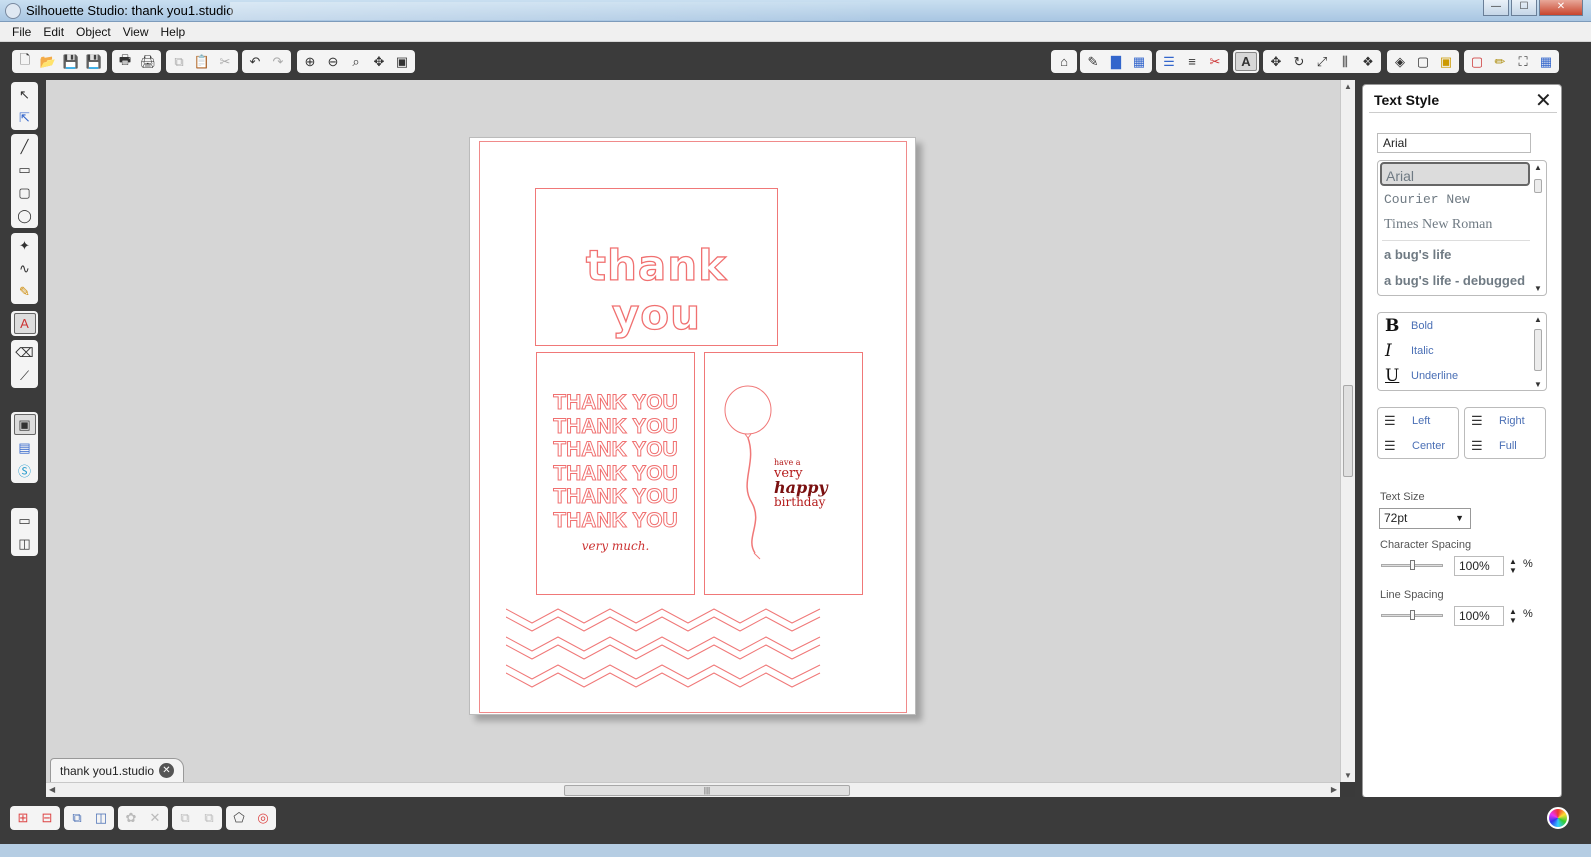  Describe the element at coordinates (25, 470) in the screenshot. I see `online-store-icon: Ⓢ` at that location.